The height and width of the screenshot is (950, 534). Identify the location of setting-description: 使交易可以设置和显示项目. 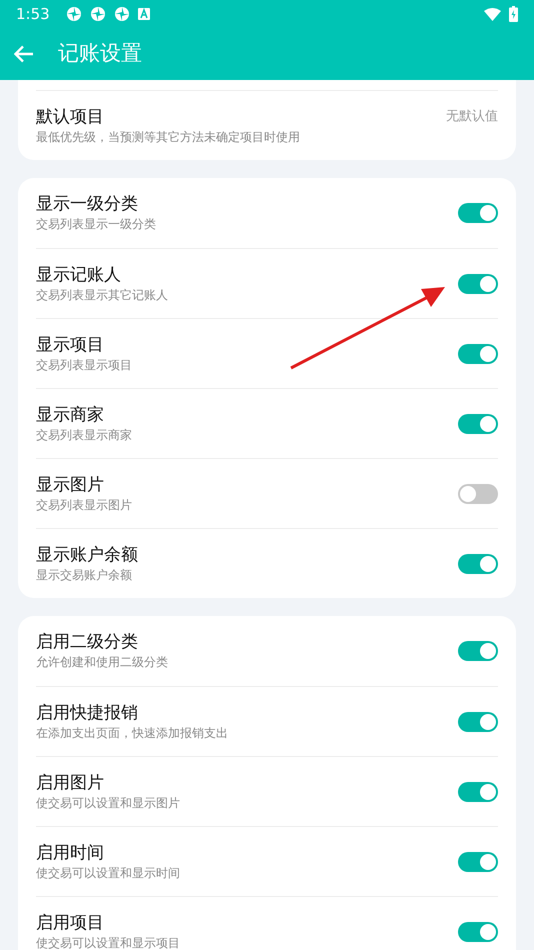
(108, 943).